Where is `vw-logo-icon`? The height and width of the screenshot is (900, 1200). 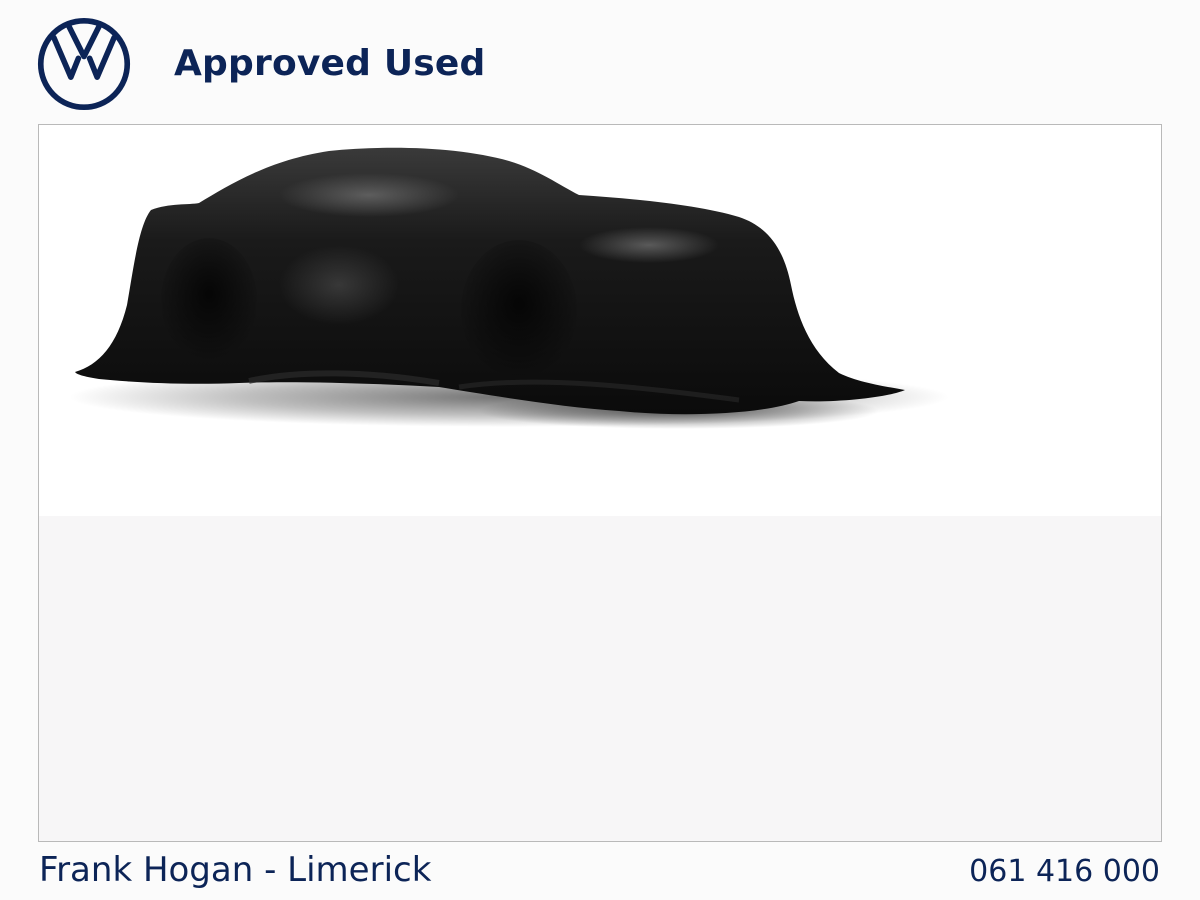 vw-logo-icon is located at coordinates (84, 64).